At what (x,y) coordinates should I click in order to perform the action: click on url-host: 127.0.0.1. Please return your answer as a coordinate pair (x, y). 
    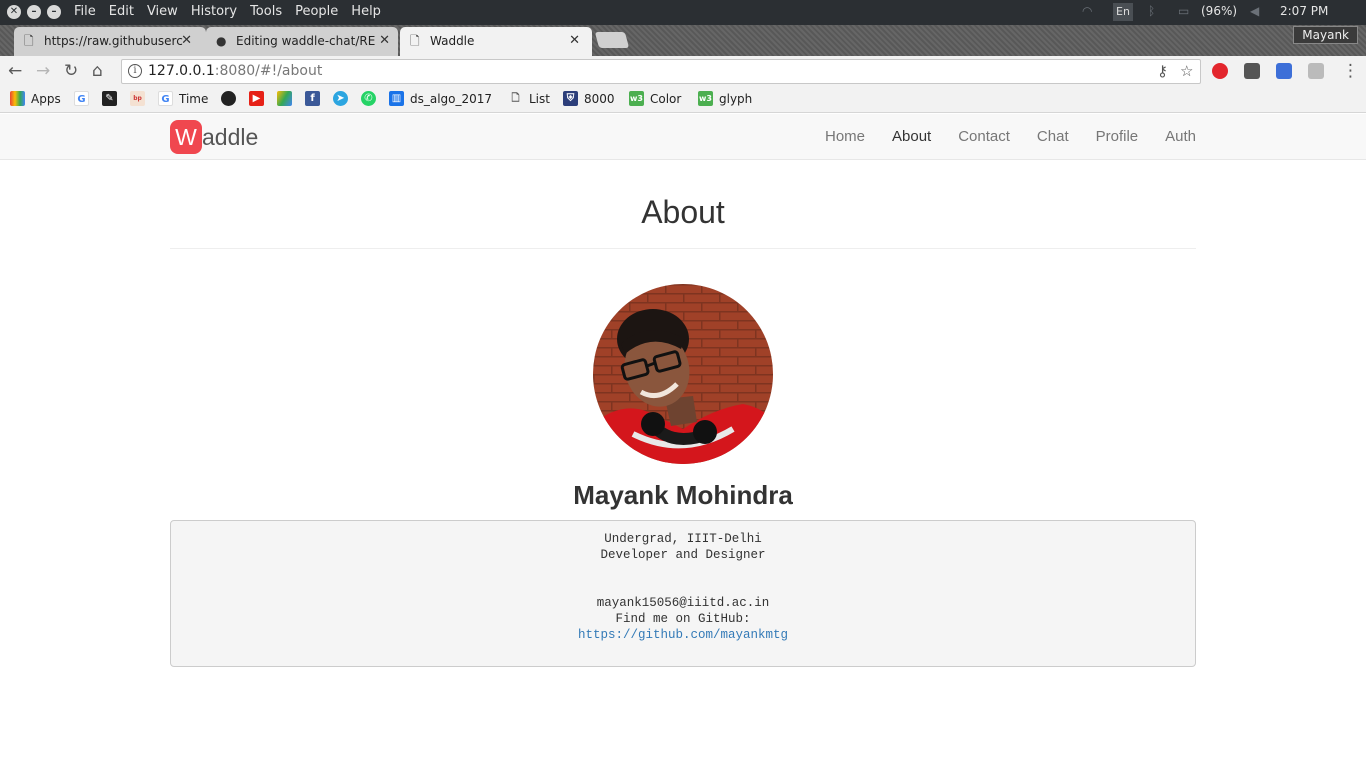
    Looking at the image, I should click on (181, 71).